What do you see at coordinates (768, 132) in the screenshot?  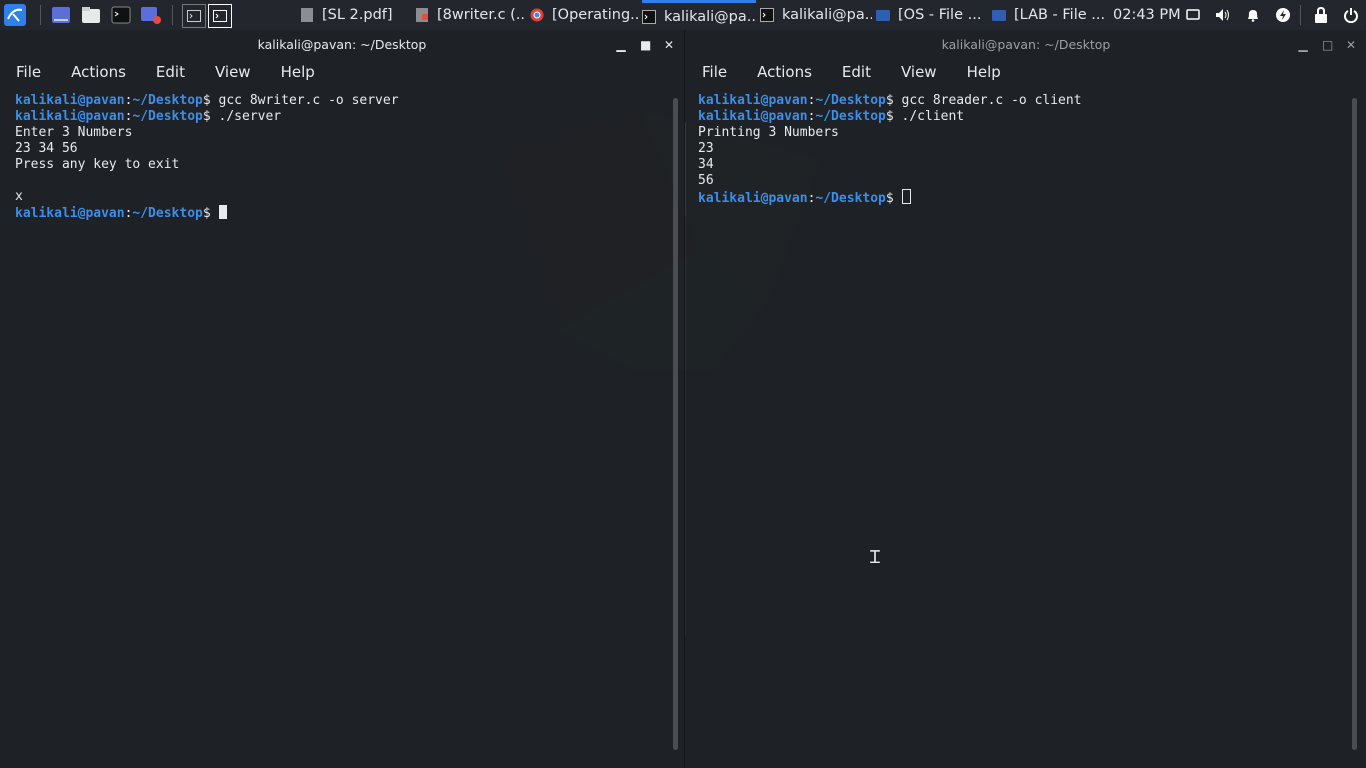 I see `output-text: Printing 3 Numbers` at bounding box center [768, 132].